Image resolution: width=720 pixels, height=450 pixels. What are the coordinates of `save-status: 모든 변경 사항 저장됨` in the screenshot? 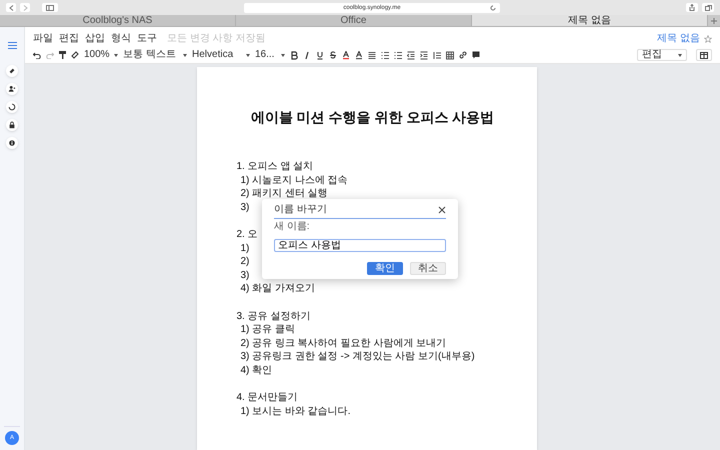 It's located at (216, 39).